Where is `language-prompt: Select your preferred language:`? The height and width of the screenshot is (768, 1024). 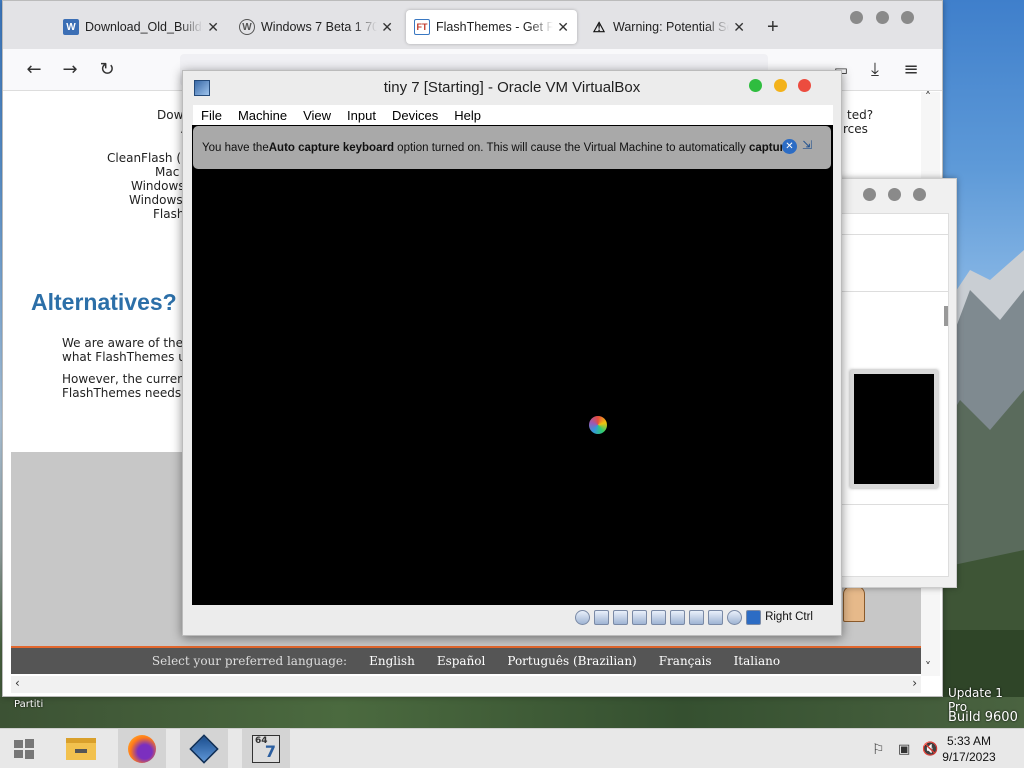
language-prompt: Select your preferred language: is located at coordinates (249, 661).